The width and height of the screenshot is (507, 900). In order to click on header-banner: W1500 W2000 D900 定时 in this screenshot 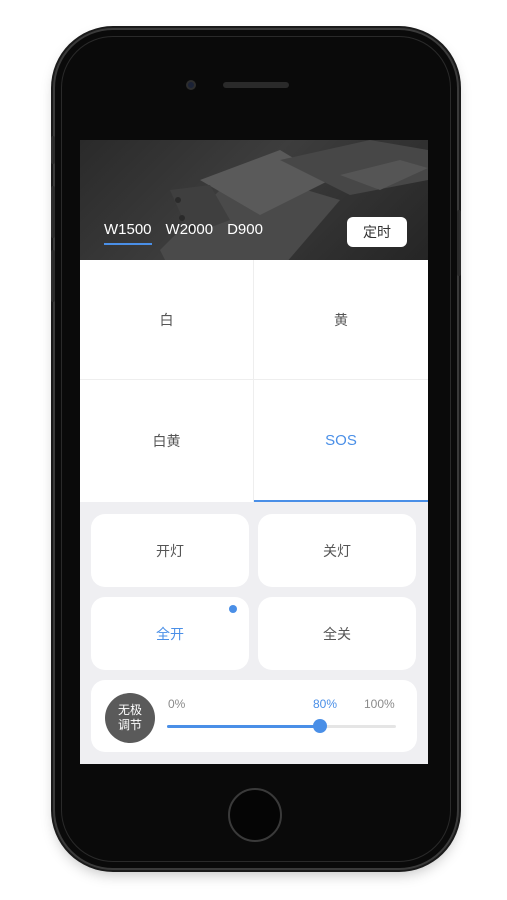, I will do `click(254, 200)`.